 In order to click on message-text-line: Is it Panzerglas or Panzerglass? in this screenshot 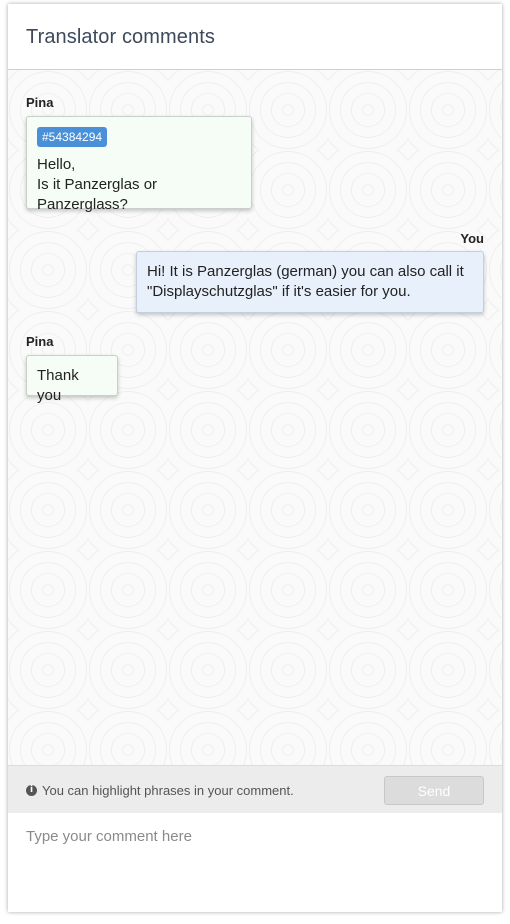, I will do `click(97, 194)`.